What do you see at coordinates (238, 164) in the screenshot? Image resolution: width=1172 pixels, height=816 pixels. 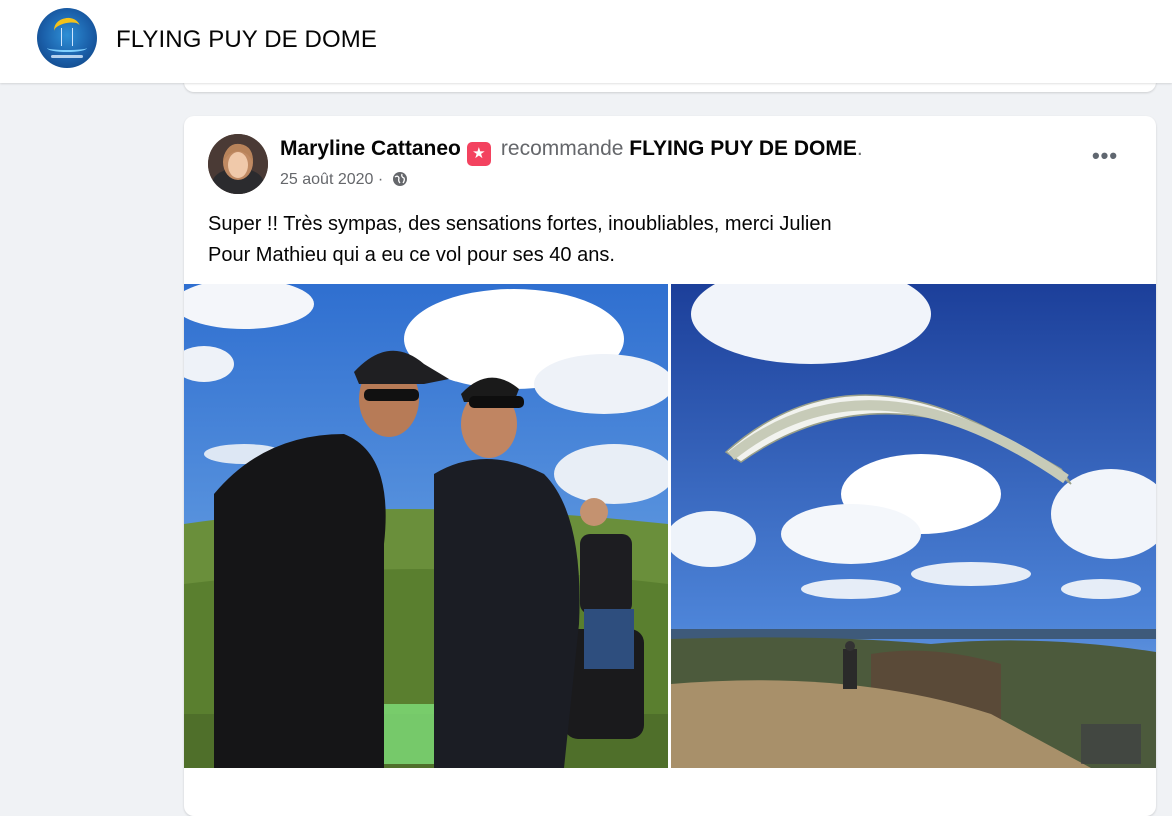 I see `avatar` at bounding box center [238, 164].